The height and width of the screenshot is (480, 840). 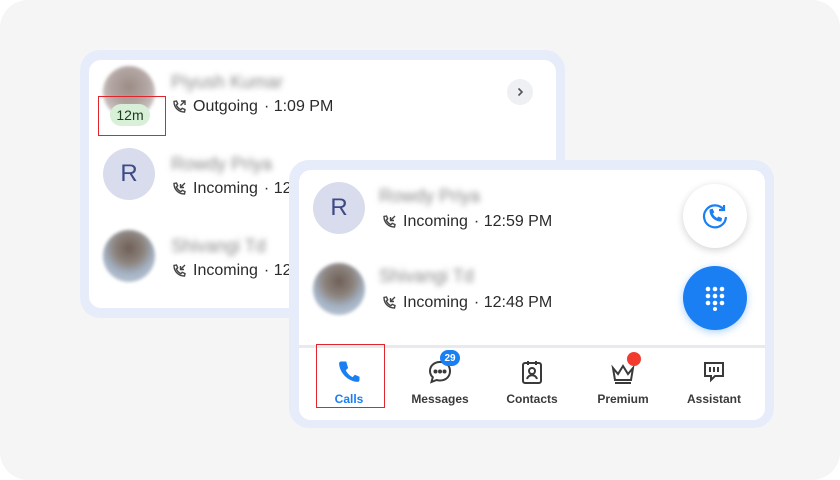 I want to click on call-detail: Incoming · 12:48 PM, so click(x=466, y=303).